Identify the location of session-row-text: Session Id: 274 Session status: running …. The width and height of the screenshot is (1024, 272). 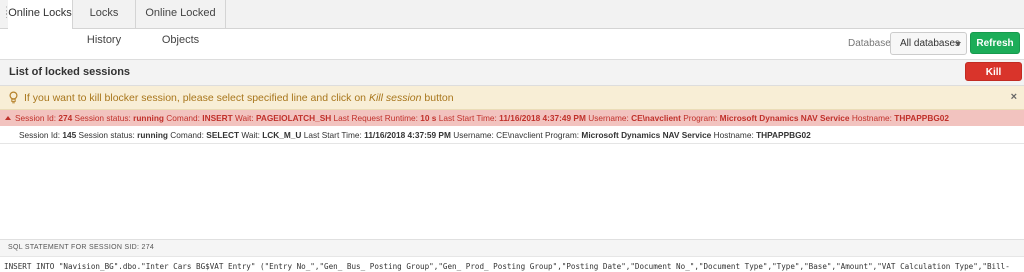
(482, 118).